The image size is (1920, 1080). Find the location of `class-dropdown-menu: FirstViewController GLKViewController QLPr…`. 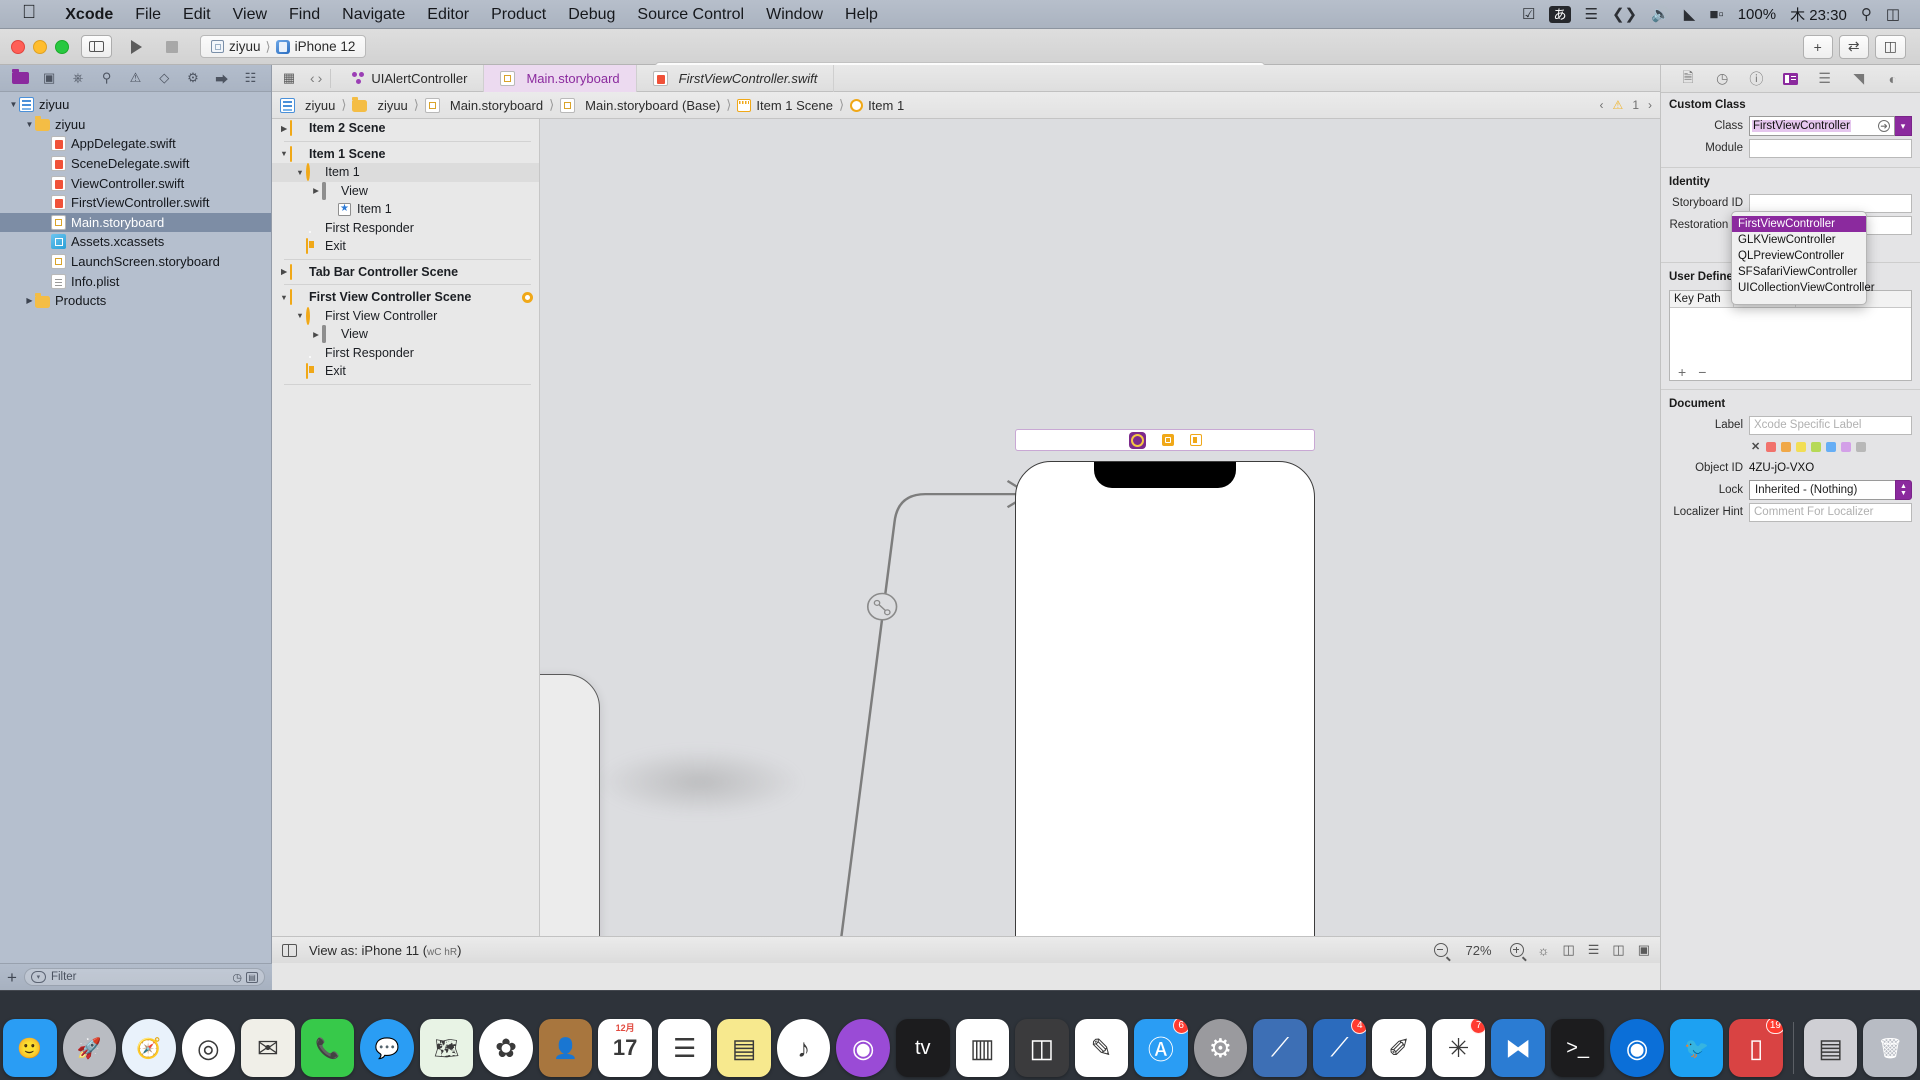

class-dropdown-menu: FirstViewController GLKViewController QLPr… is located at coordinates (1803, 258).